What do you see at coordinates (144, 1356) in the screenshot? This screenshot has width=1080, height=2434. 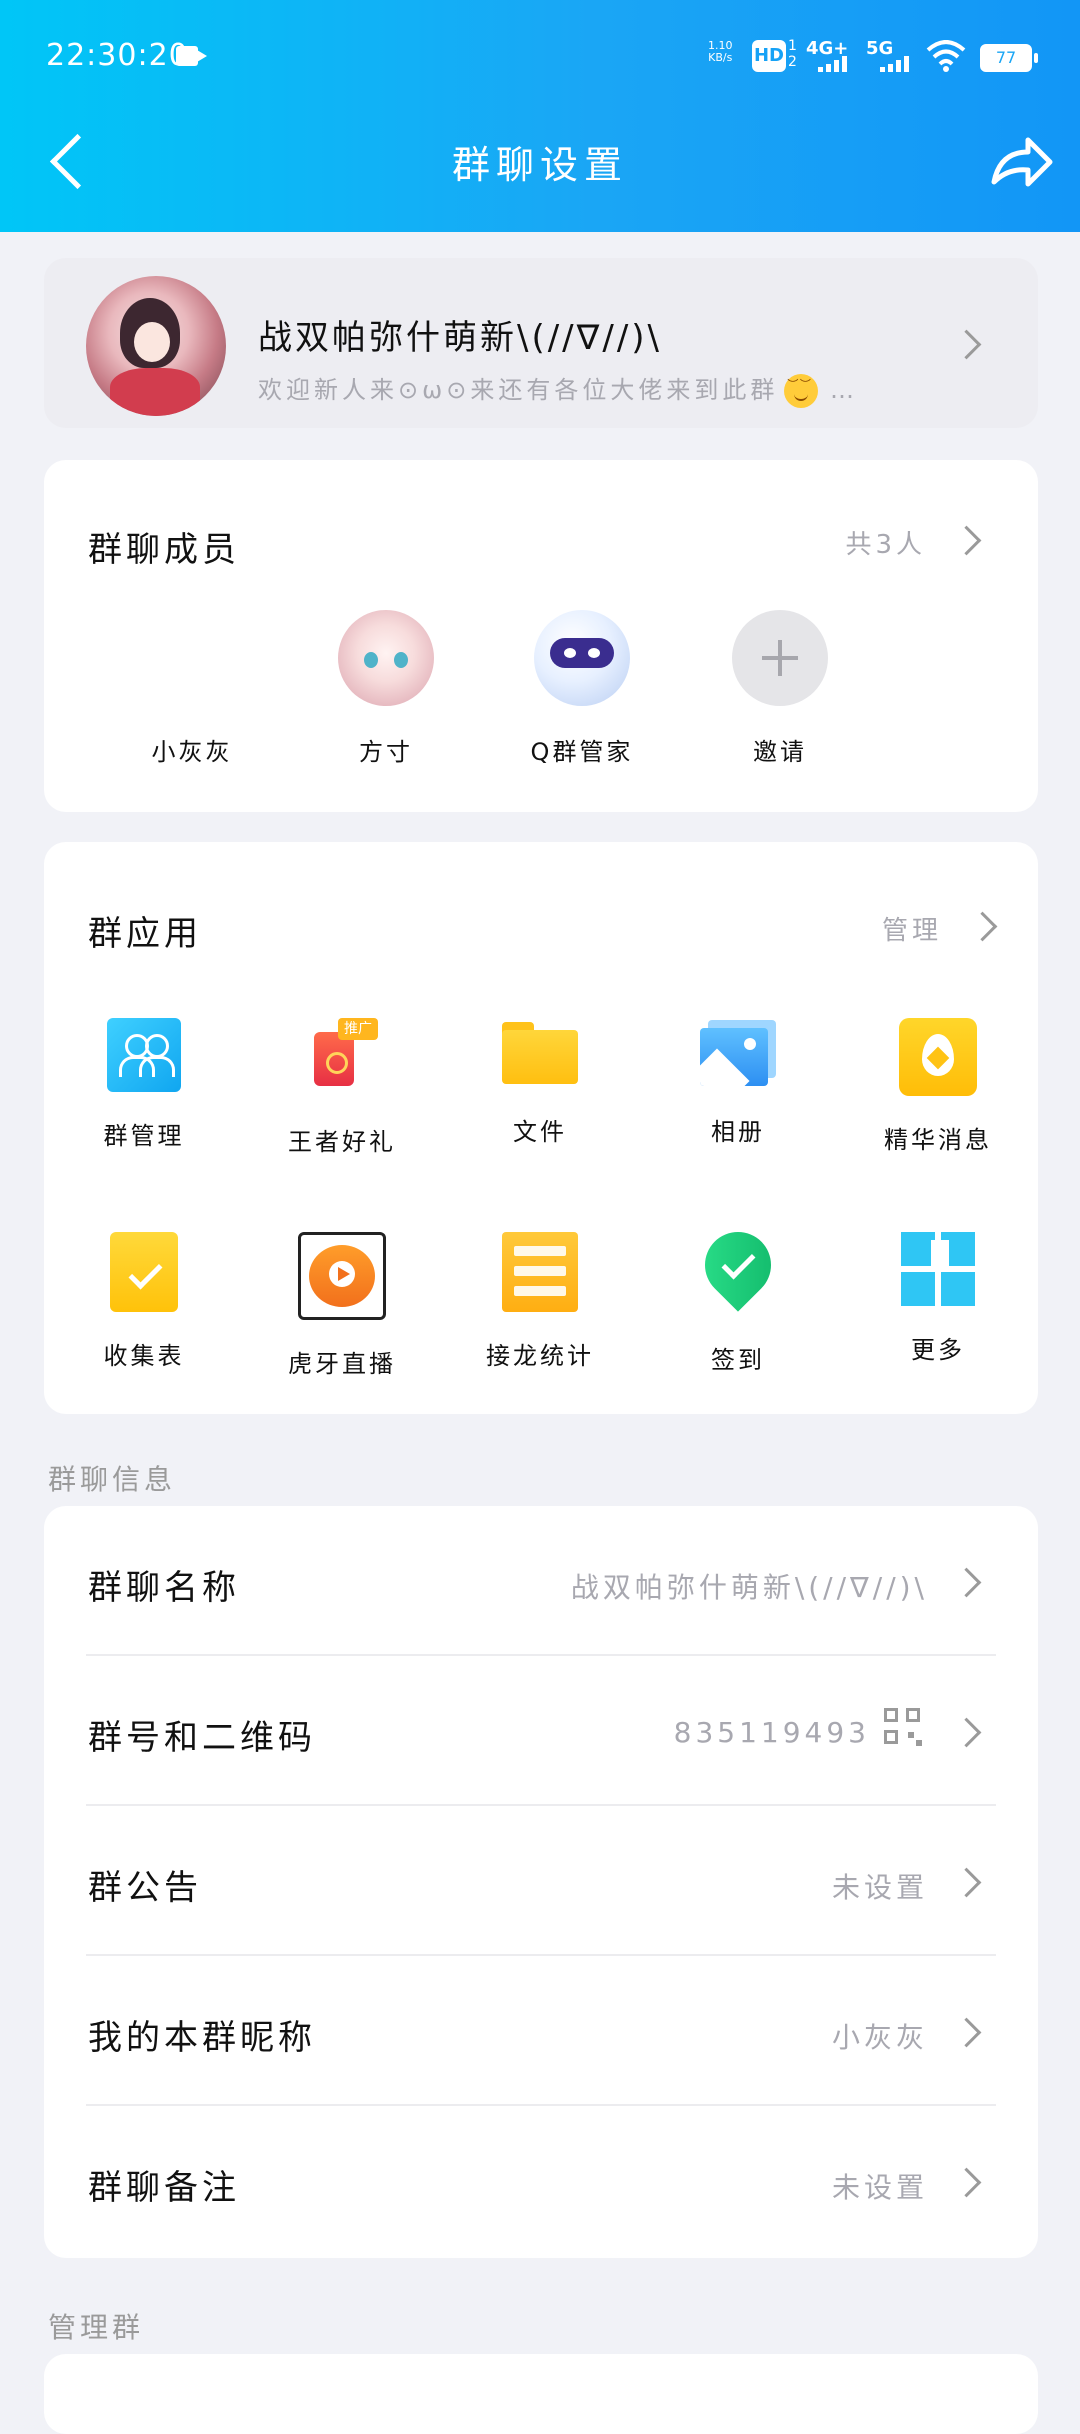 I see `app-label: 收集表` at bounding box center [144, 1356].